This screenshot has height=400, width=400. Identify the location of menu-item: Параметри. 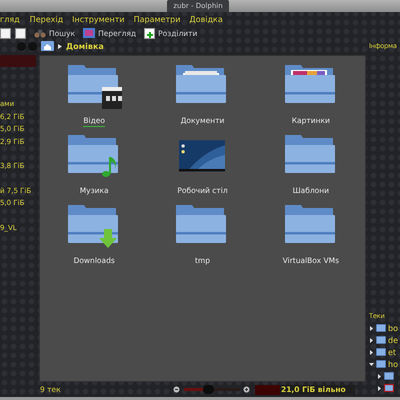
(157, 19).